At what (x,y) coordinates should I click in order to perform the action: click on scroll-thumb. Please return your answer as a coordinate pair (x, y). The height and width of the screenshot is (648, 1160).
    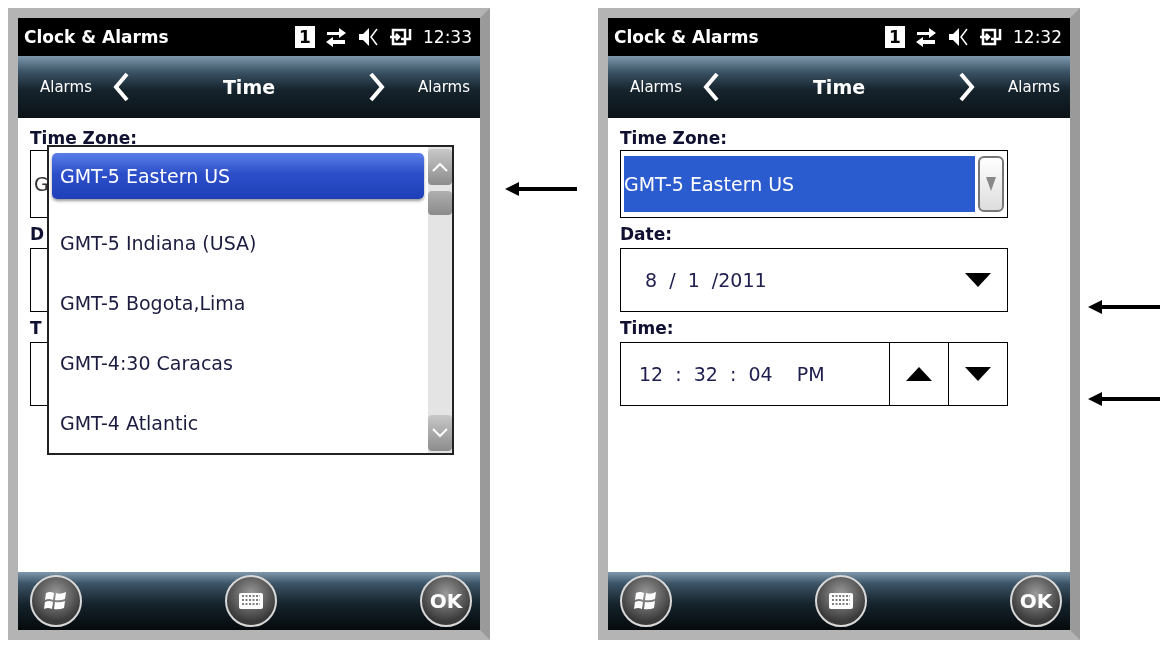
    Looking at the image, I should click on (440, 203).